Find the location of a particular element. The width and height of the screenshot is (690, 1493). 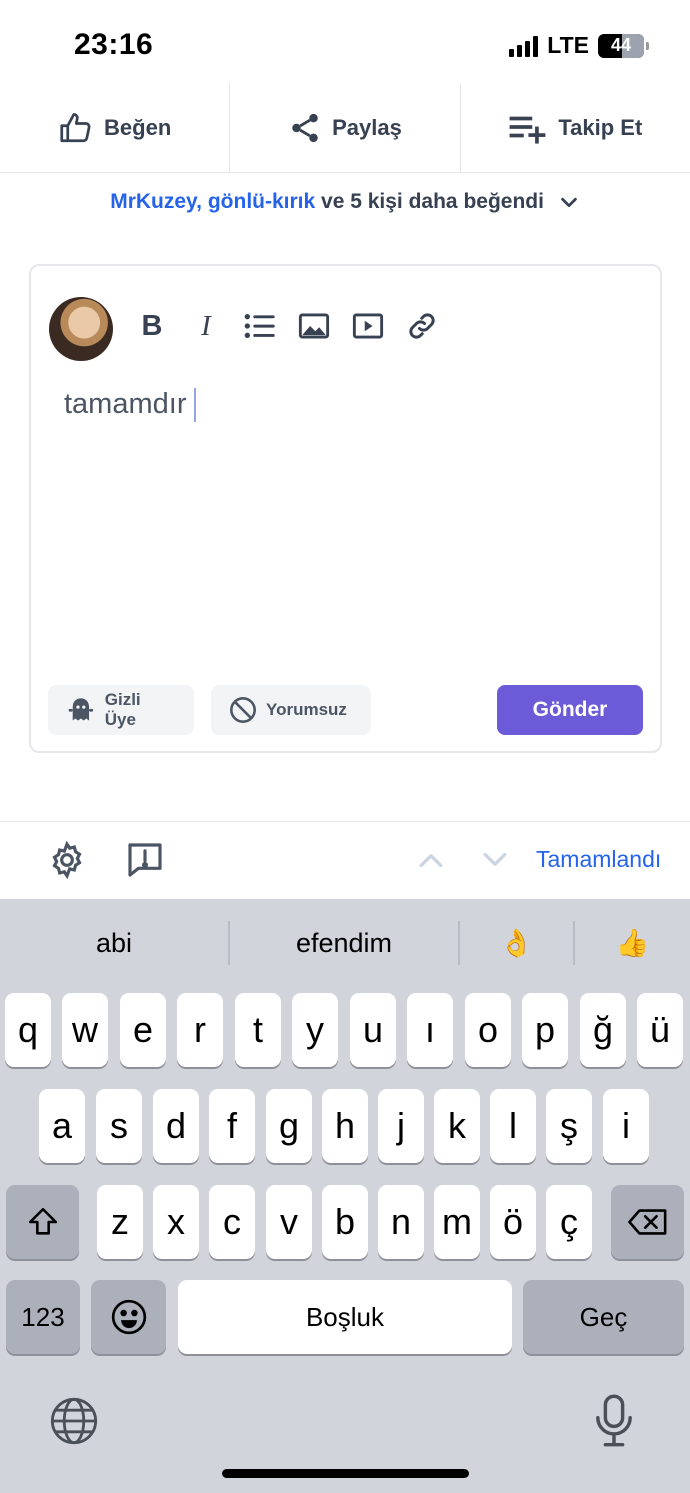

key: a is located at coordinates (62, 1126).